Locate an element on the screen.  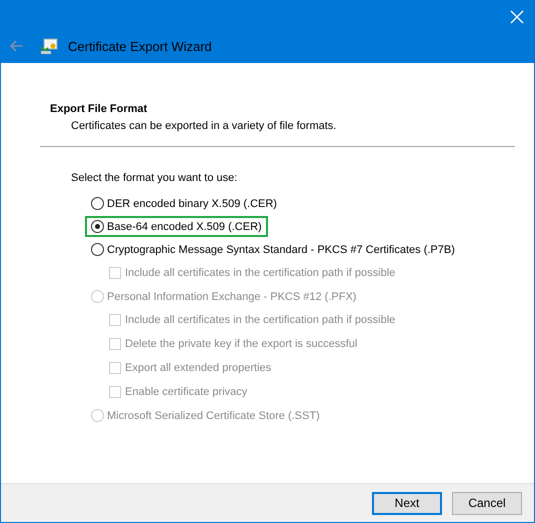
option-label: Base-64 encoded X.509 (.CER) is located at coordinates (184, 226).